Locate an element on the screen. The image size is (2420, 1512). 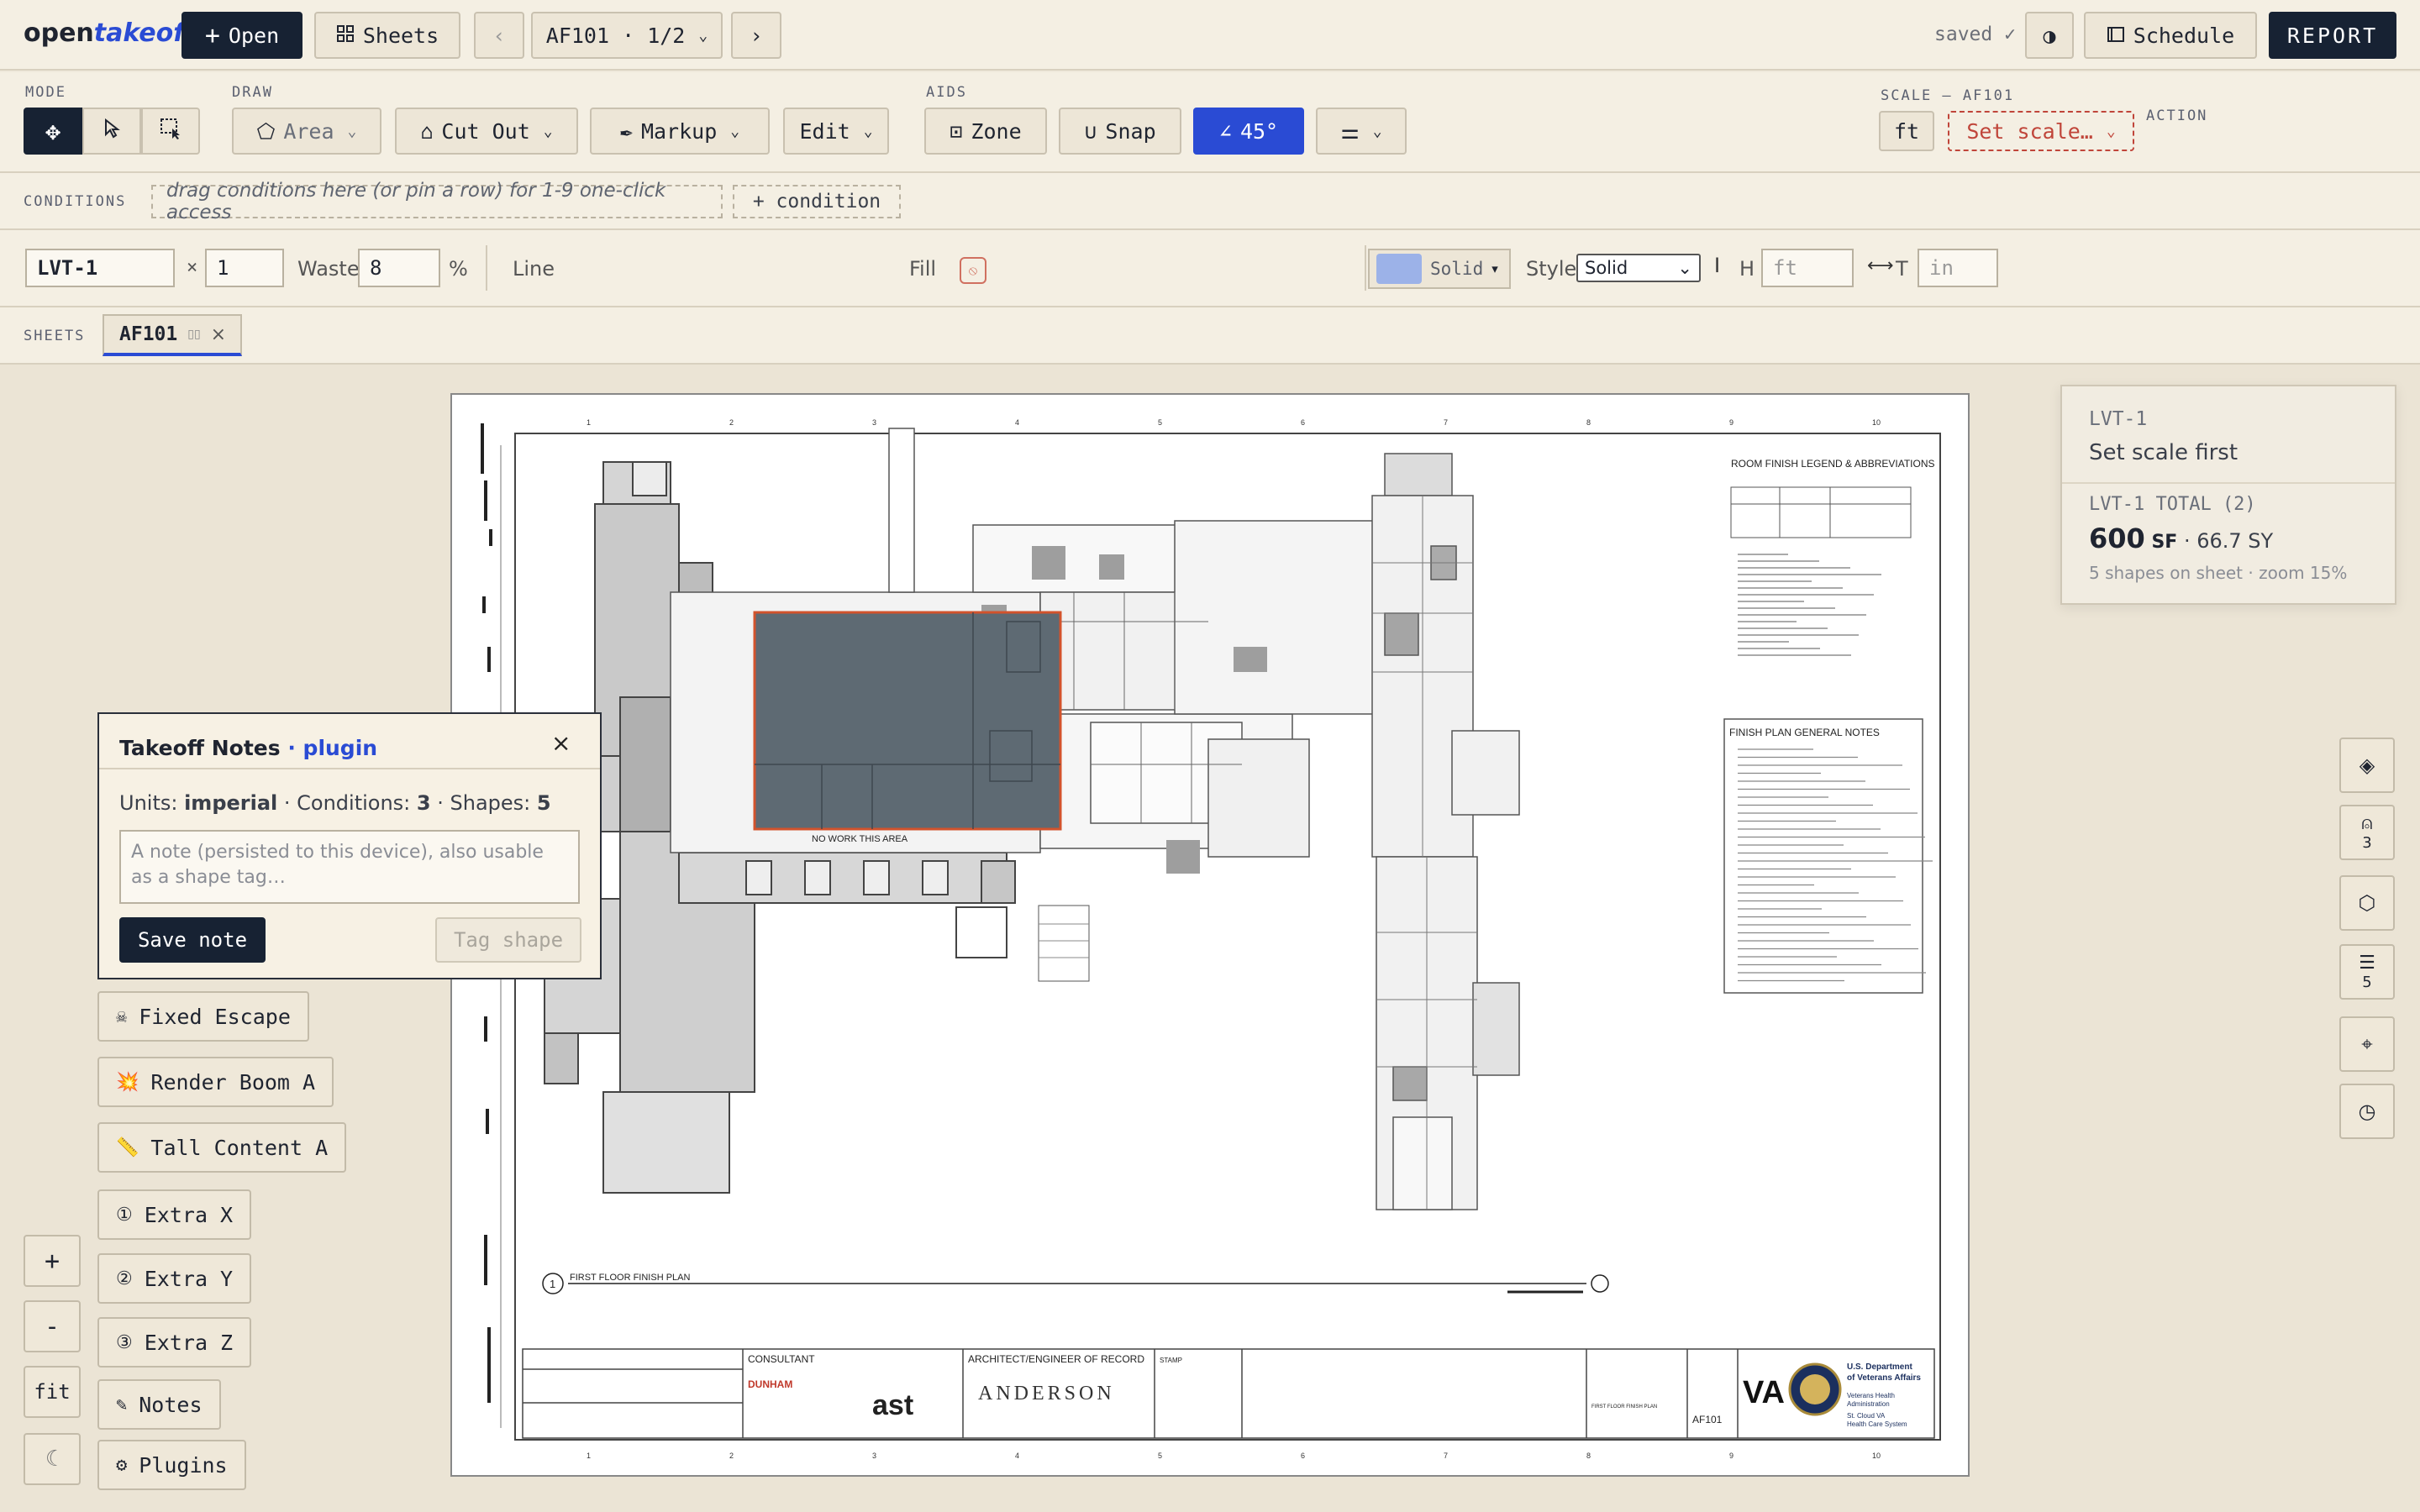
conditions-panel-button: ⍝ 3 is located at coordinates (2367, 832).